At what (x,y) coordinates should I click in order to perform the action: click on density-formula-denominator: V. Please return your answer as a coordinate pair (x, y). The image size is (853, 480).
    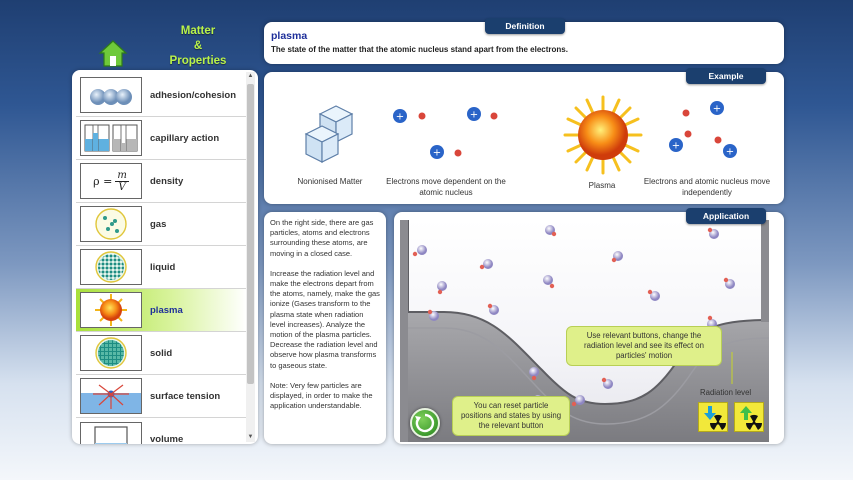
    Looking at the image, I should click on (122, 187).